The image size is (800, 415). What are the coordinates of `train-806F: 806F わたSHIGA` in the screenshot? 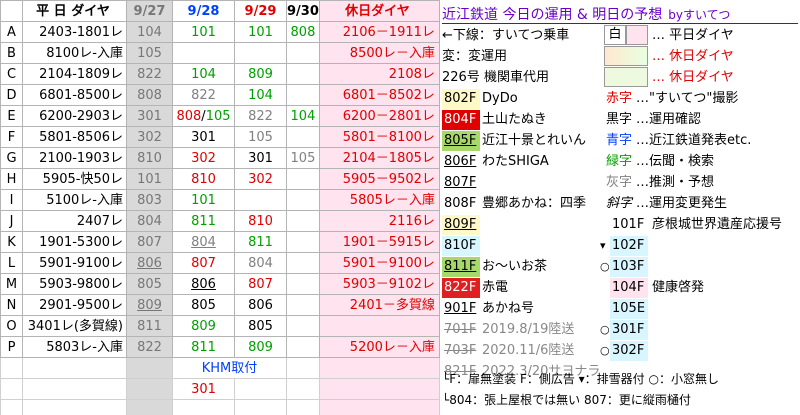 It's located at (496, 161).